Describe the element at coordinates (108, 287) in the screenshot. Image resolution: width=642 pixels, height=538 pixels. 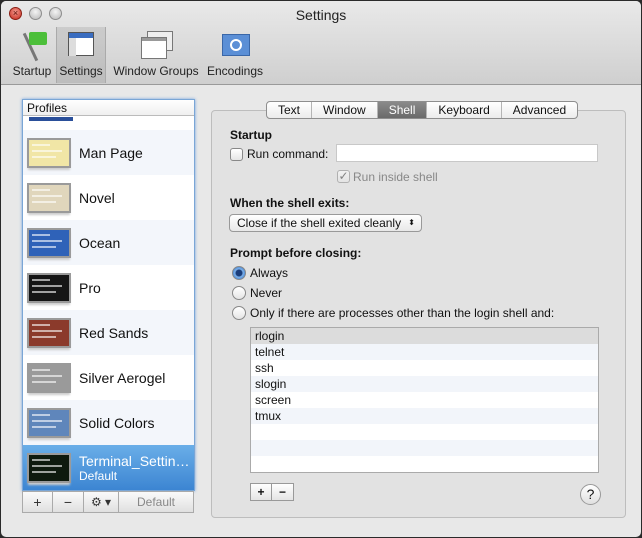
I see `profile-item: Pro` at that location.